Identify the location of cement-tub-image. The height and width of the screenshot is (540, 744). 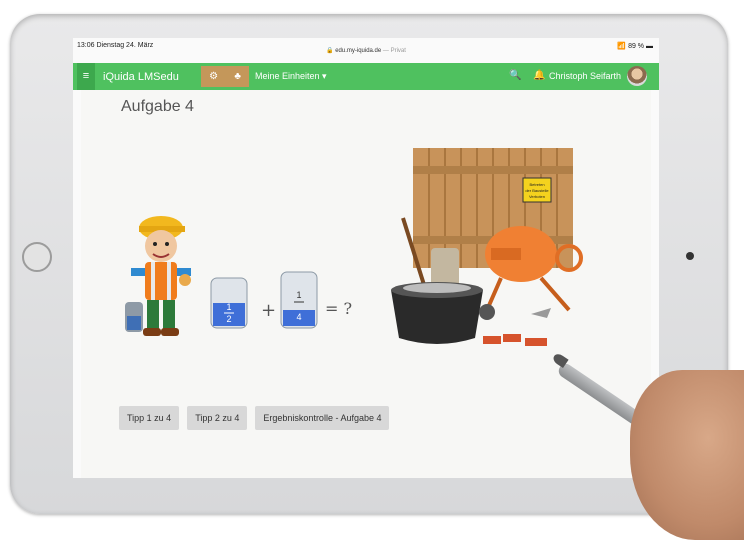
(437, 313).